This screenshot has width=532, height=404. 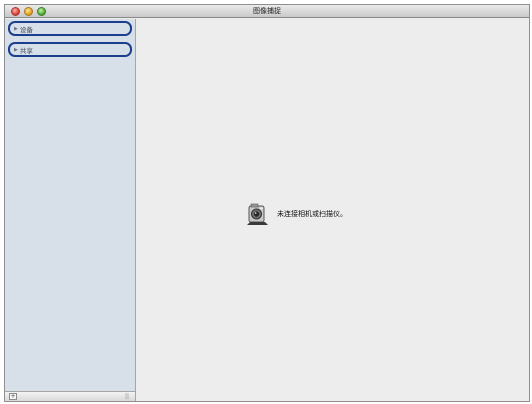 What do you see at coordinates (13, 396) in the screenshot?
I see `add-button: +` at bounding box center [13, 396].